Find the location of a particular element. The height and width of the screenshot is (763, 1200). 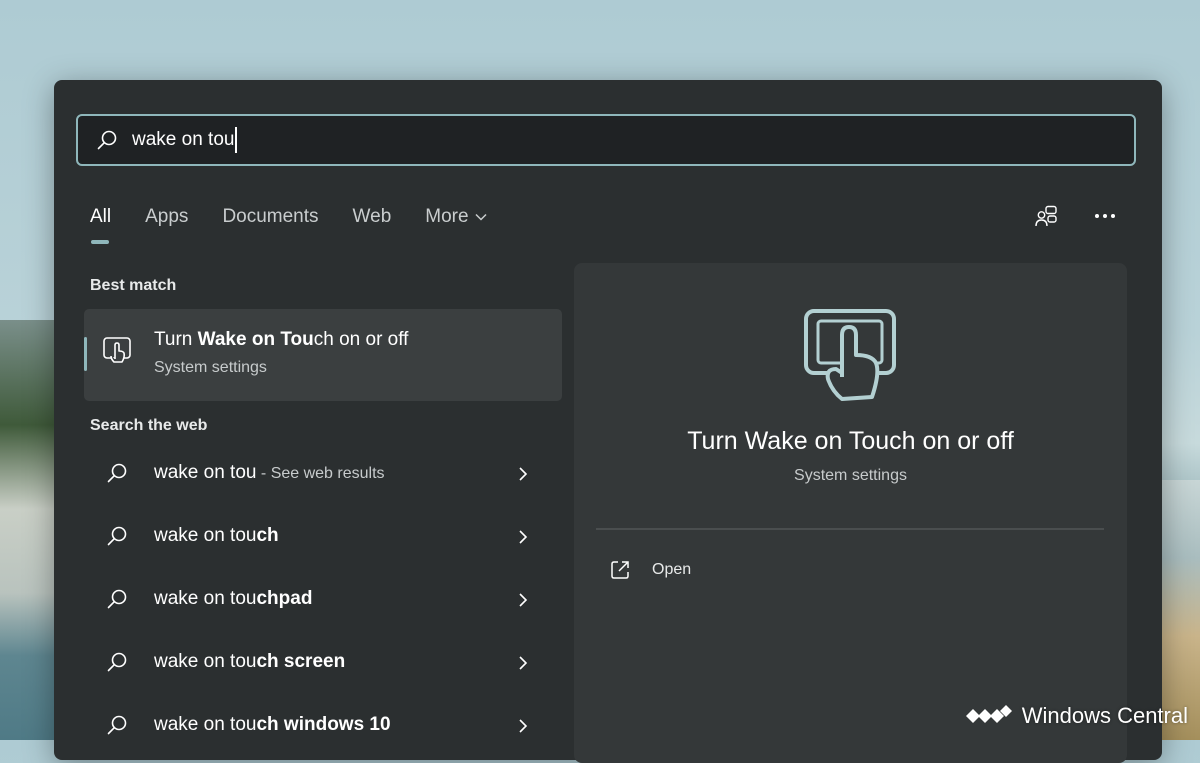

best-match-title-suffix: ch on or off is located at coordinates (361, 339).